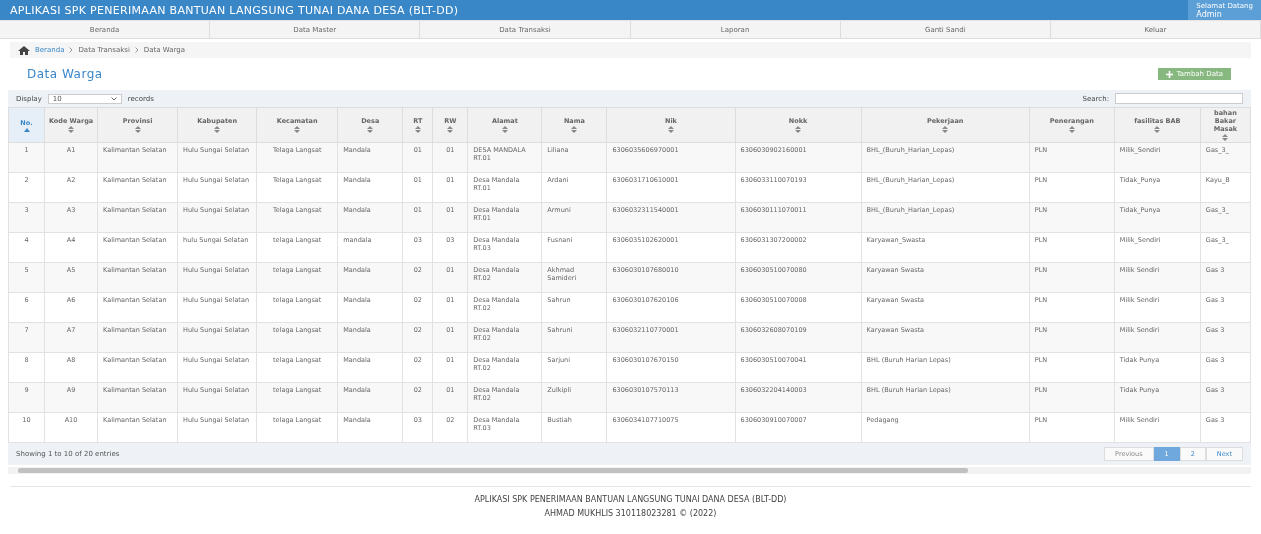 This screenshot has height=534, width=1261. Describe the element at coordinates (630, 513) in the screenshot. I see `footer-text: AHMAD MUKHLIS 310118023281 © (2022)` at that location.